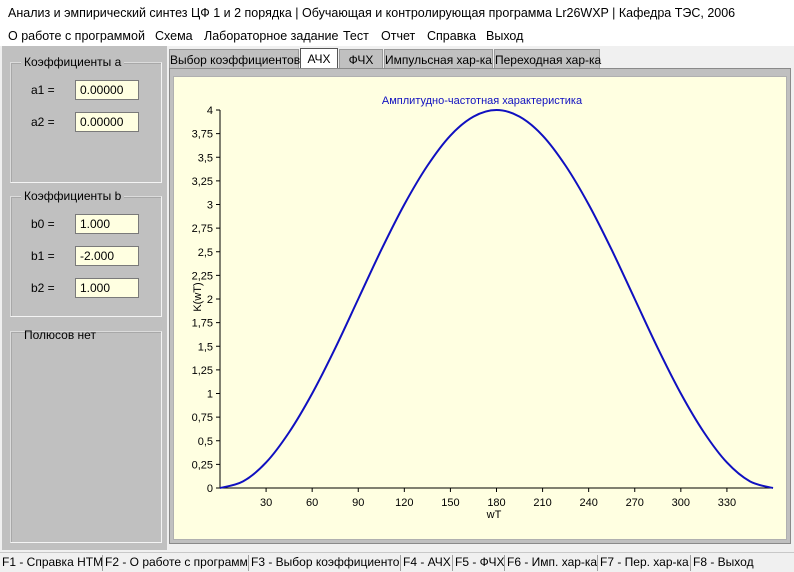 The image size is (794, 572). Describe the element at coordinates (205, 347) in the screenshot. I see `y-tick-label: 1,5` at that location.